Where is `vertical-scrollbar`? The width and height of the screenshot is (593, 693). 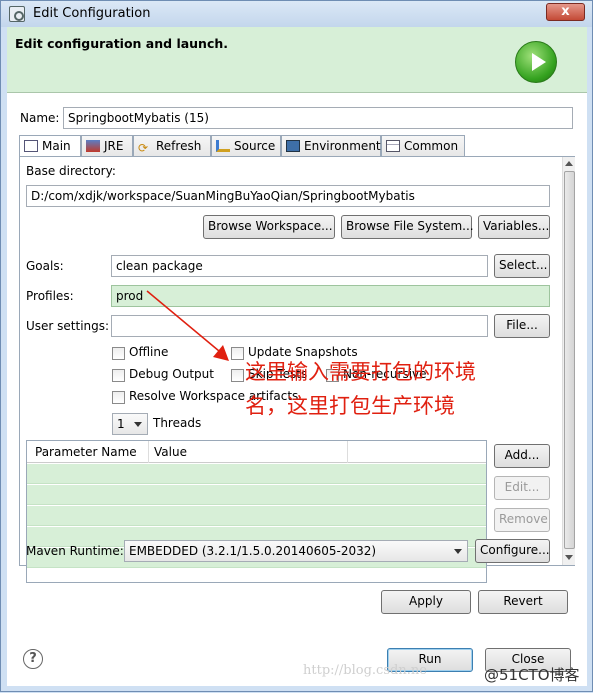 vertical-scrollbar is located at coordinates (568, 361).